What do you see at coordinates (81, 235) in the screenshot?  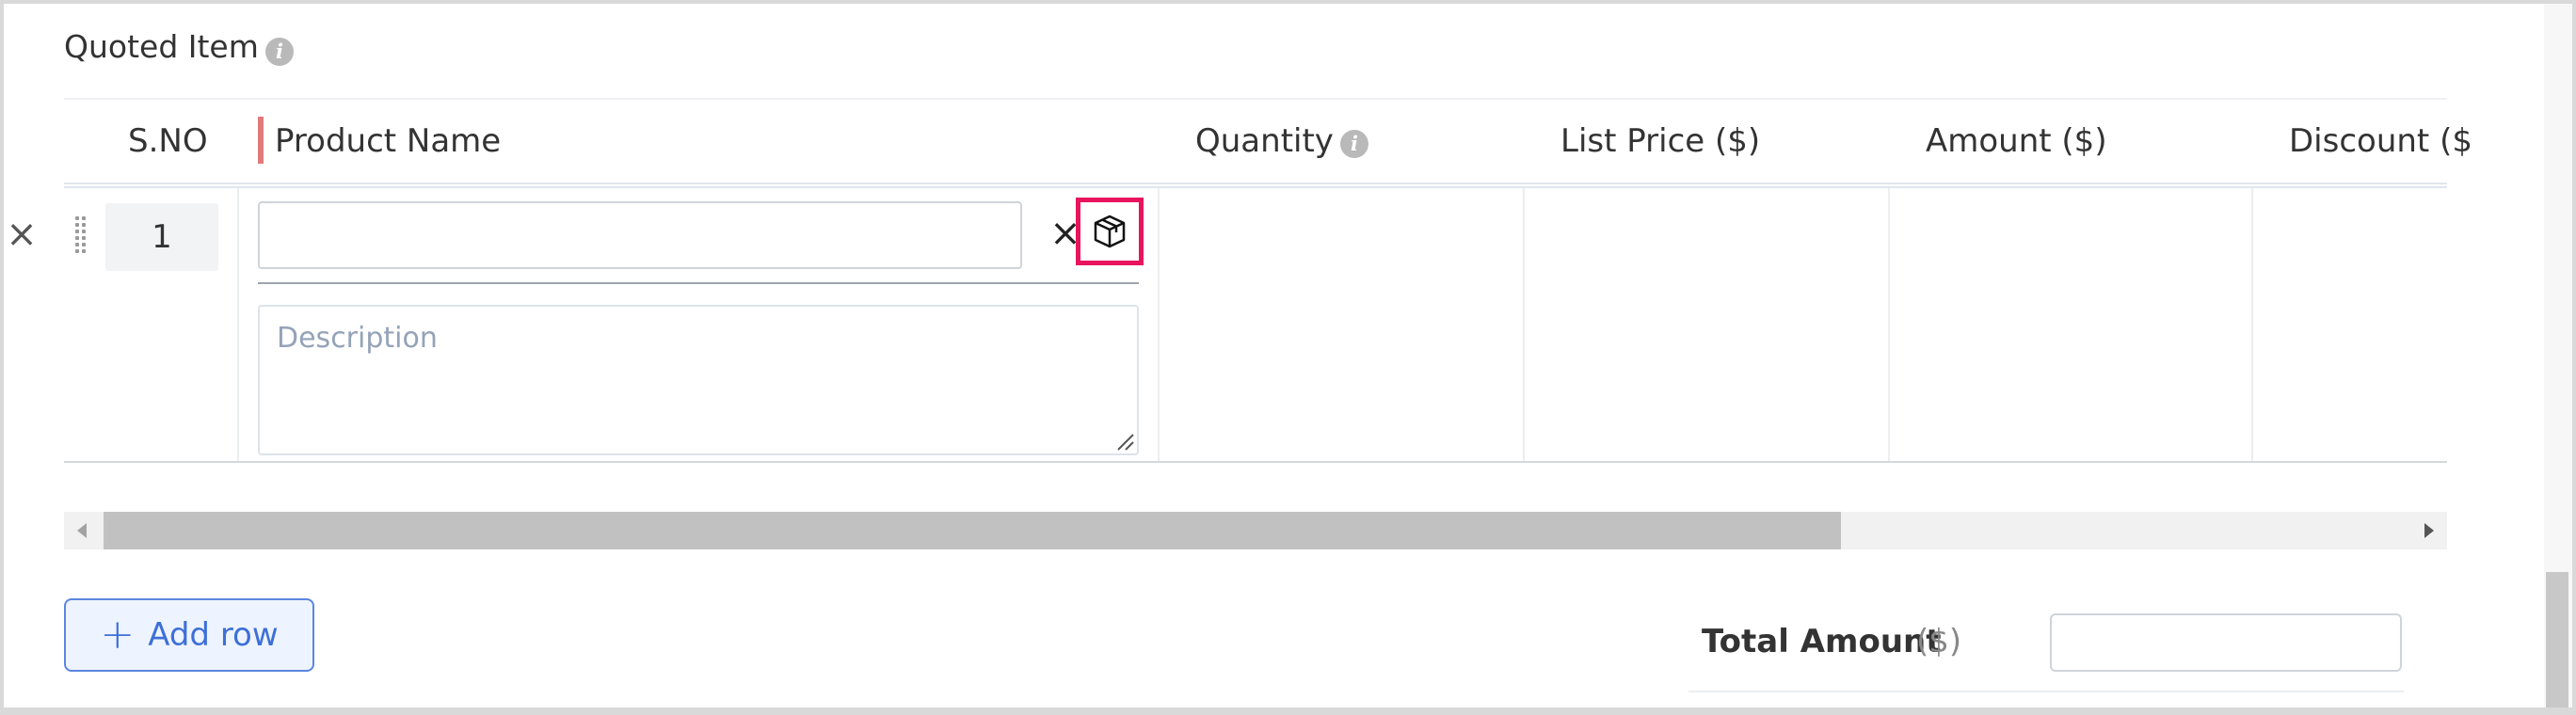 I see `drag-handle-icon` at bounding box center [81, 235].